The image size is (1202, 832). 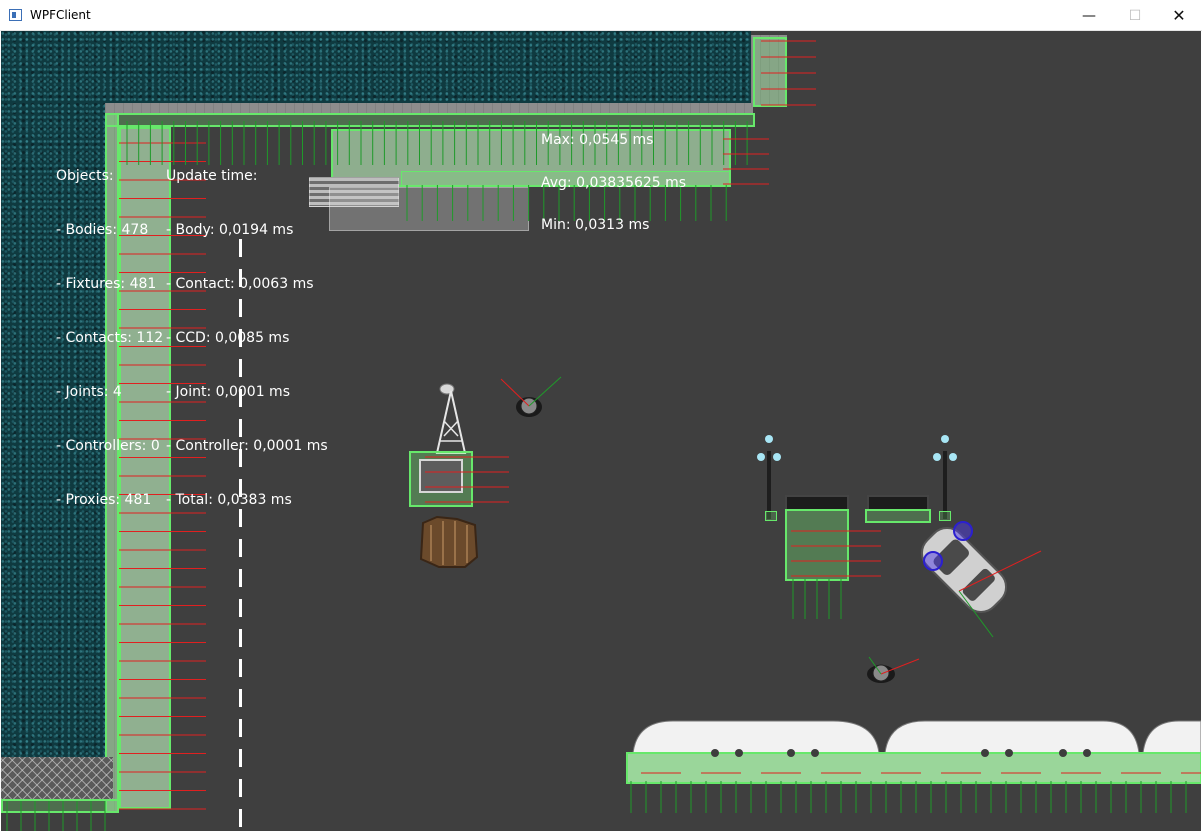 What do you see at coordinates (228, 392) in the screenshot?
I see `joint-time: - Joint: 0,0001 ms` at bounding box center [228, 392].